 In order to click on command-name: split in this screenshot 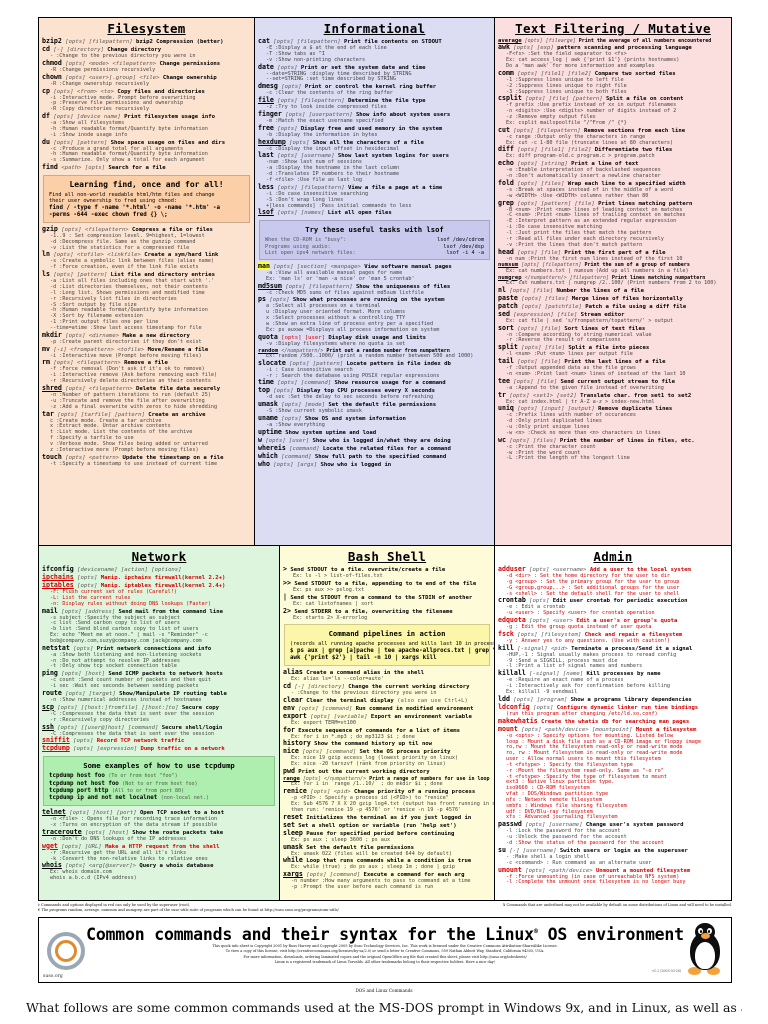, I will do `click(508, 347)`.